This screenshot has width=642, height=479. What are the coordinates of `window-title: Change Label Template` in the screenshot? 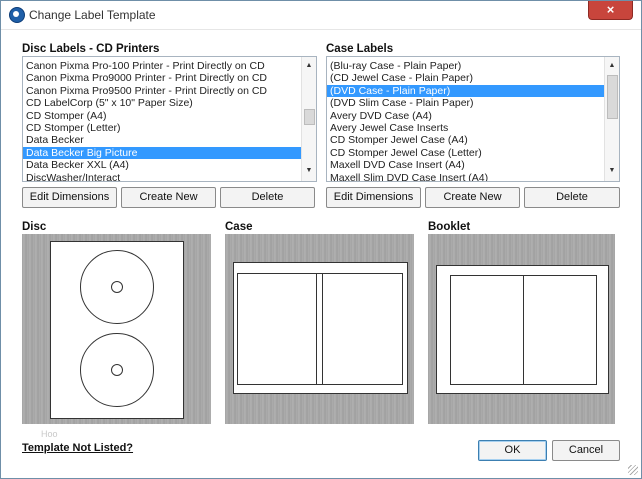 It's located at (92, 15).